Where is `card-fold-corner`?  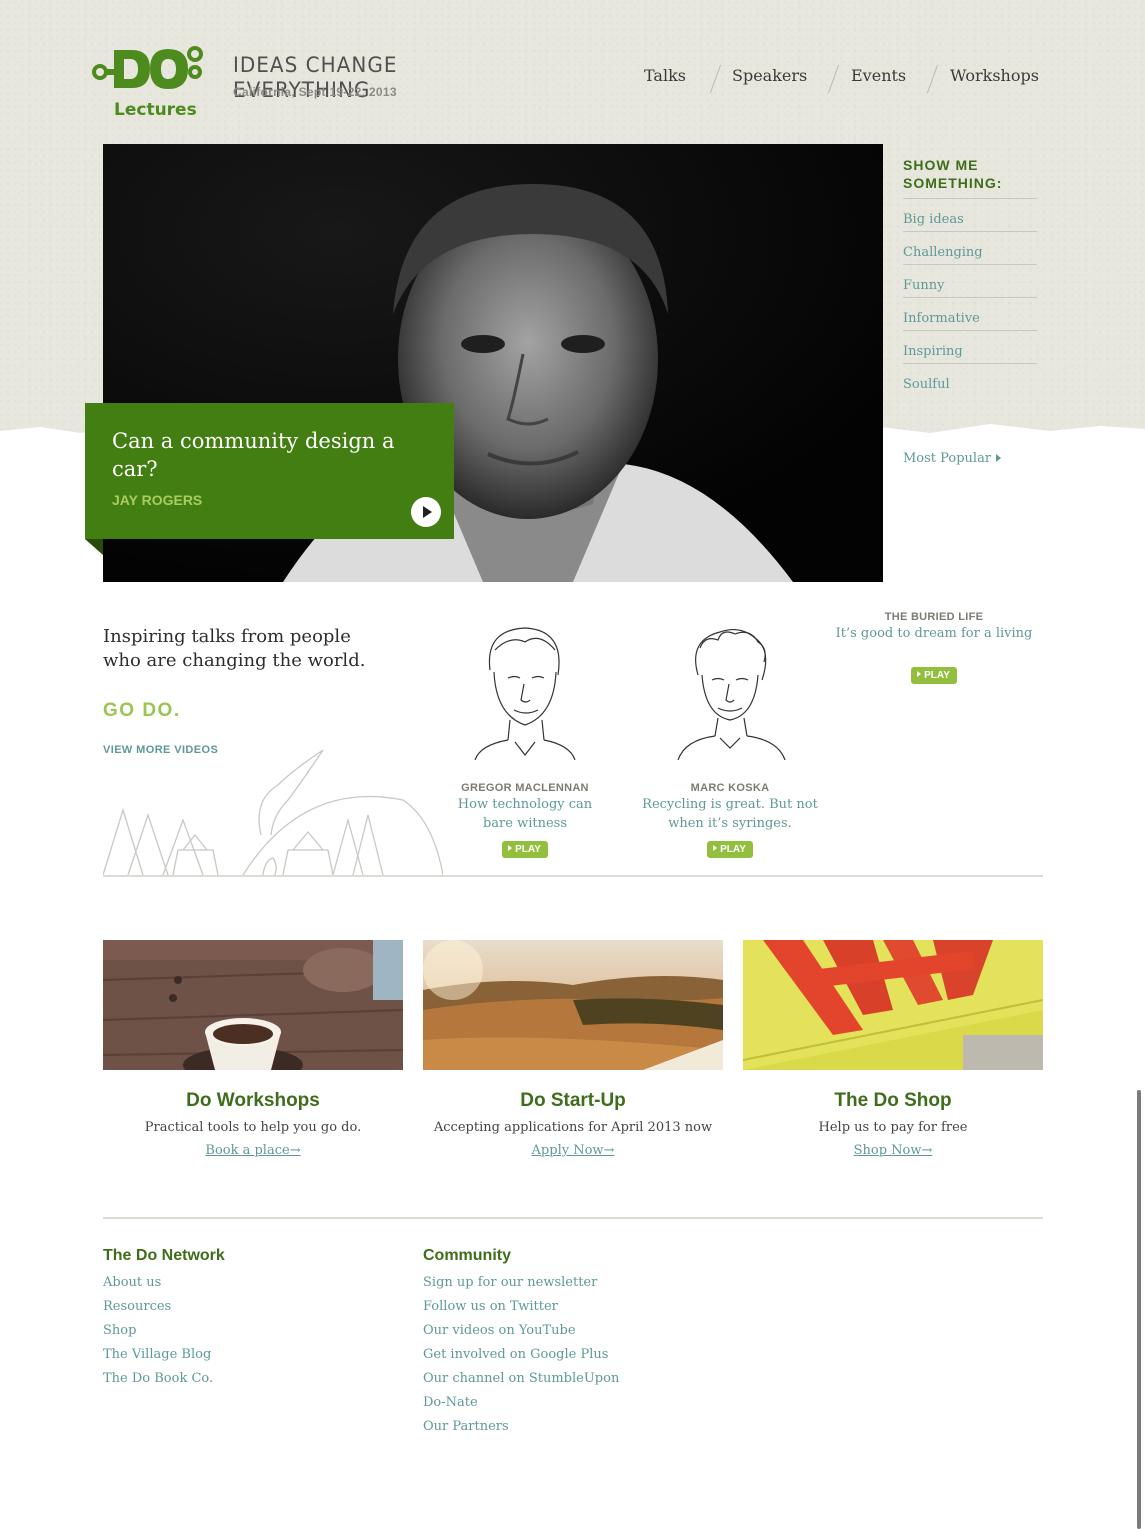
card-fold-corner is located at coordinates (94, 547).